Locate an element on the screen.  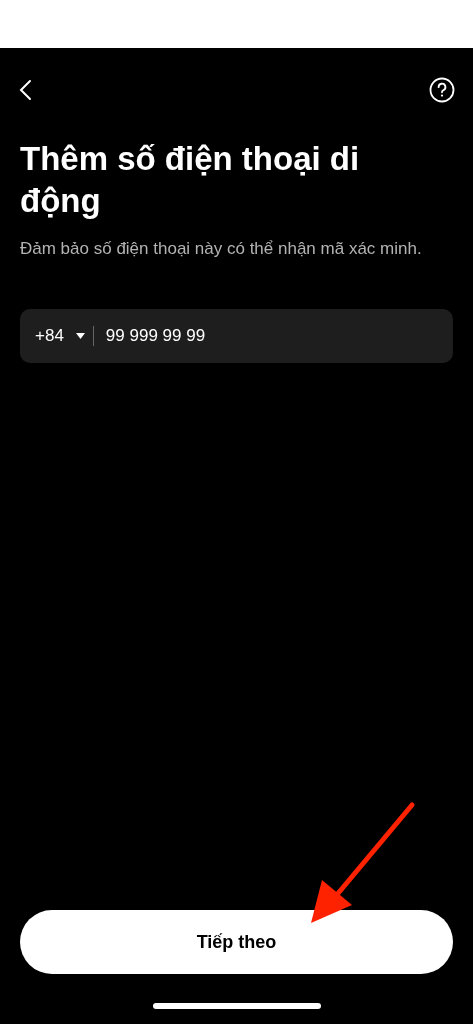
next-button: Tiếp theo is located at coordinates (236, 942).